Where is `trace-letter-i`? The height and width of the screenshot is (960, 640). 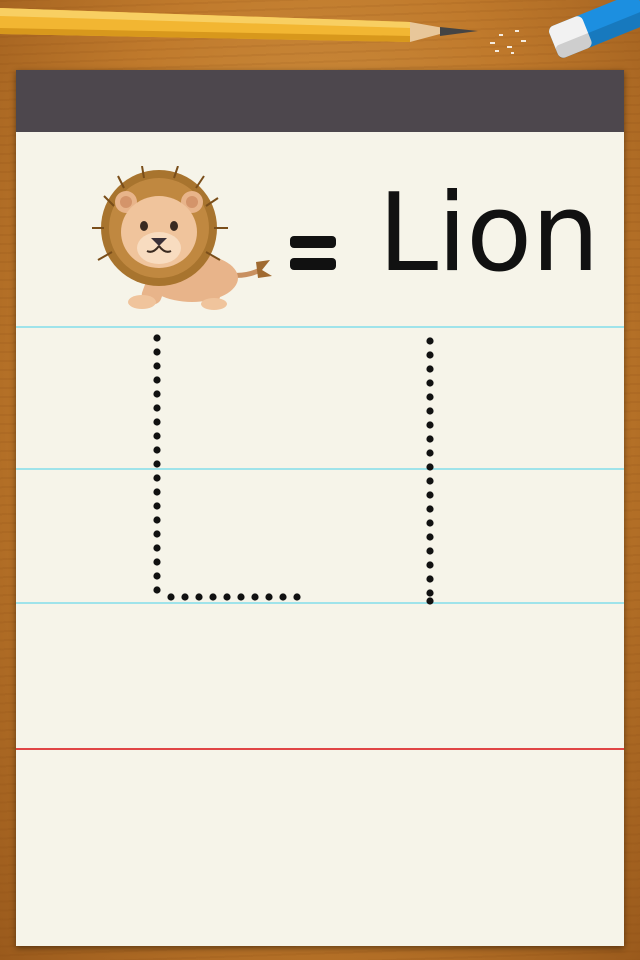 trace-letter-i is located at coordinates (430, 471).